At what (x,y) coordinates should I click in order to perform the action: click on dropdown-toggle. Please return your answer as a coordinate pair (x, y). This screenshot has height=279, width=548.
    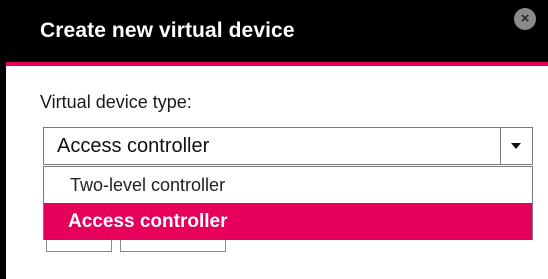
    Looking at the image, I should click on (516, 146).